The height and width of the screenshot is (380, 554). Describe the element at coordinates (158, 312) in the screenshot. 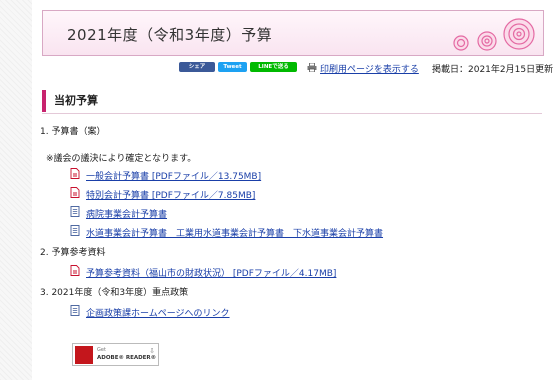

I see `planning-division-link: 企画政策課ホームページへのリンク` at that location.